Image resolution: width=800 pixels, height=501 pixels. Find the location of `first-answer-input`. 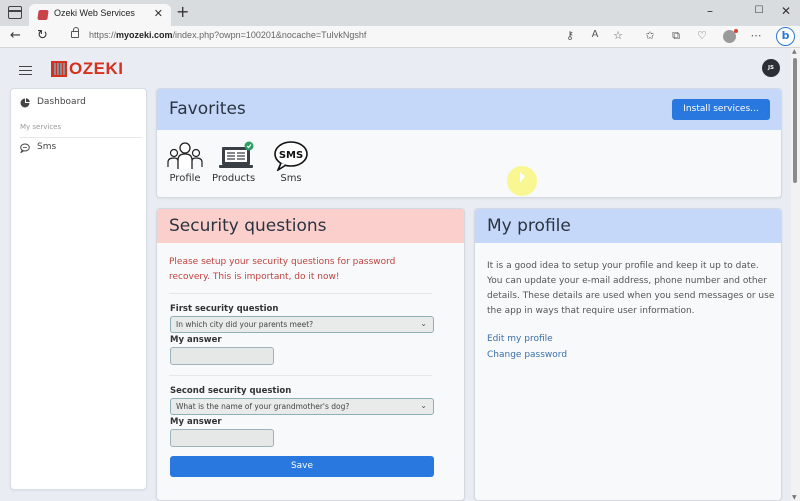

first-answer-input is located at coordinates (222, 356).